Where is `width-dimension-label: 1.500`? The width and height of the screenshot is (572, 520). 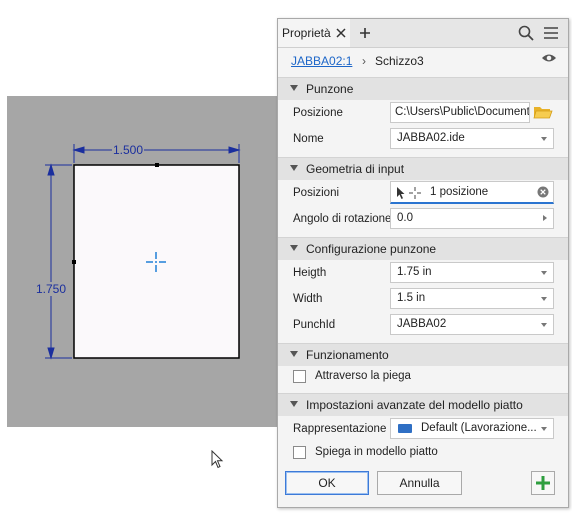
width-dimension-label: 1.500 is located at coordinates (128, 150).